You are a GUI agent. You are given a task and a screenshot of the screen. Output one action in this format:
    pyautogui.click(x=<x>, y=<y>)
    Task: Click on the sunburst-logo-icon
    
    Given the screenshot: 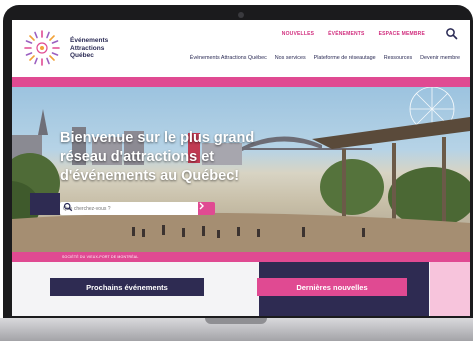 What is the action you would take?
    pyautogui.click(x=42, y=48)
    